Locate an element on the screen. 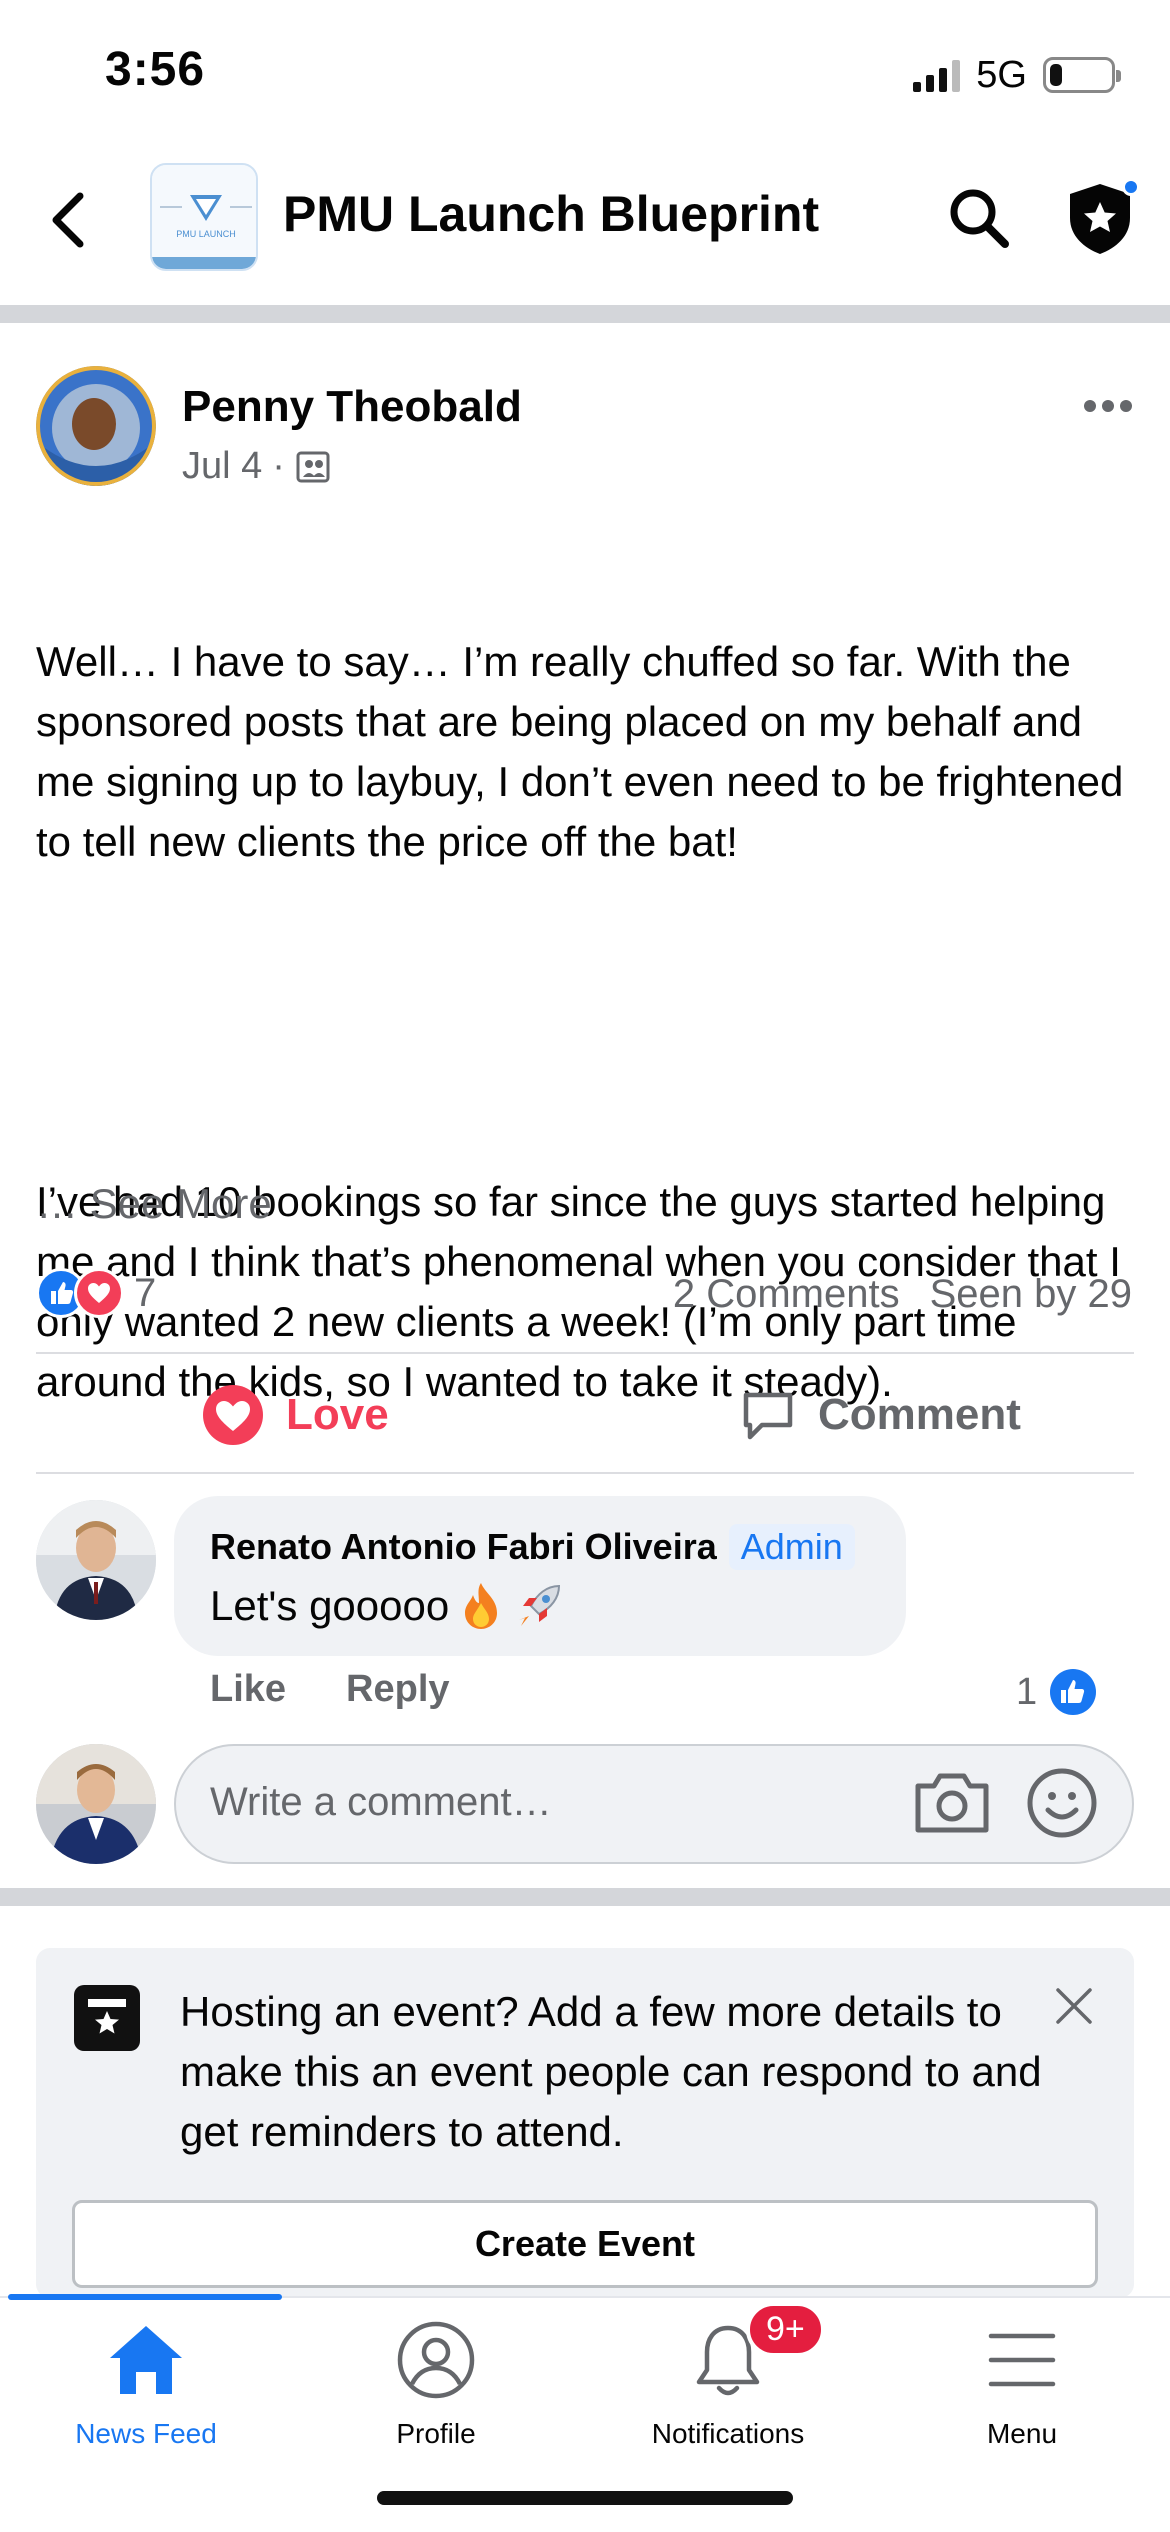 The image size is (1170, 2532). close-icon is located at coordinates (1074, 2006).